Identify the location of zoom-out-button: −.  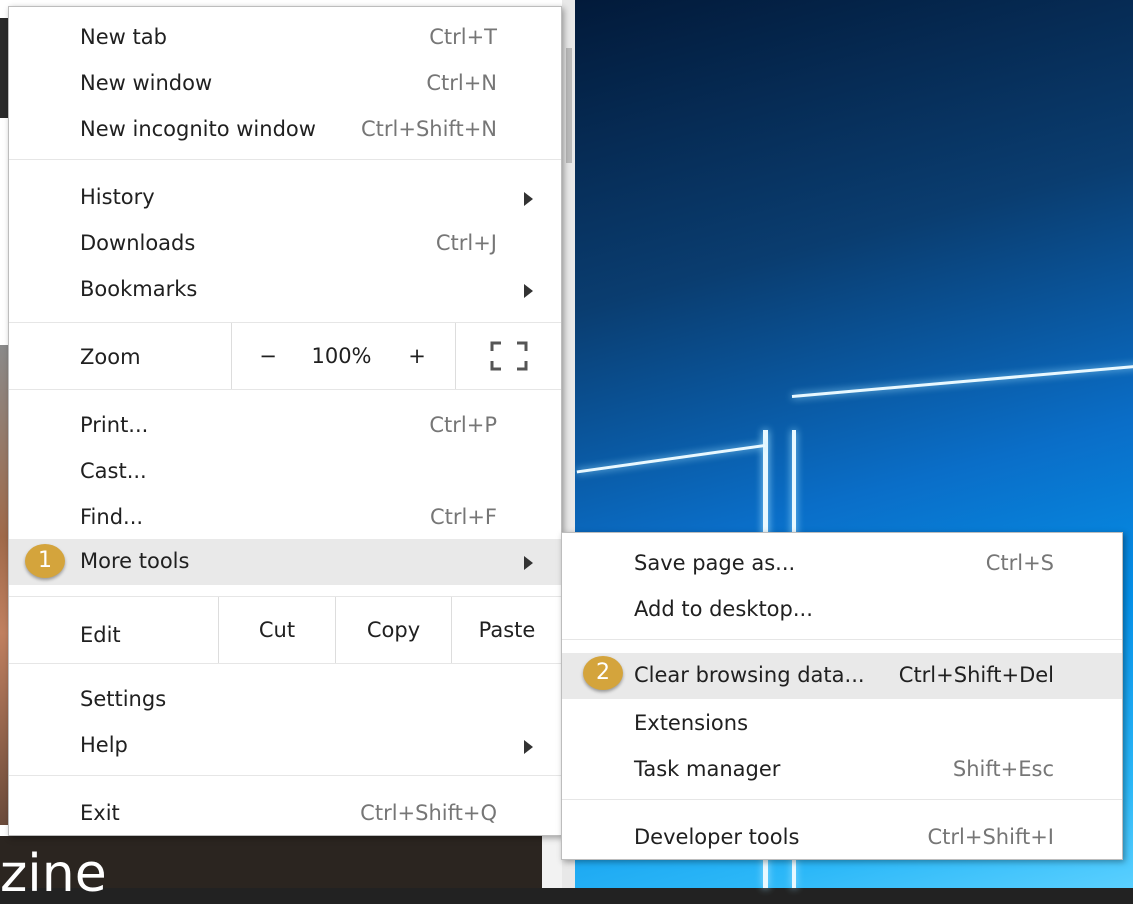
(267, 356).